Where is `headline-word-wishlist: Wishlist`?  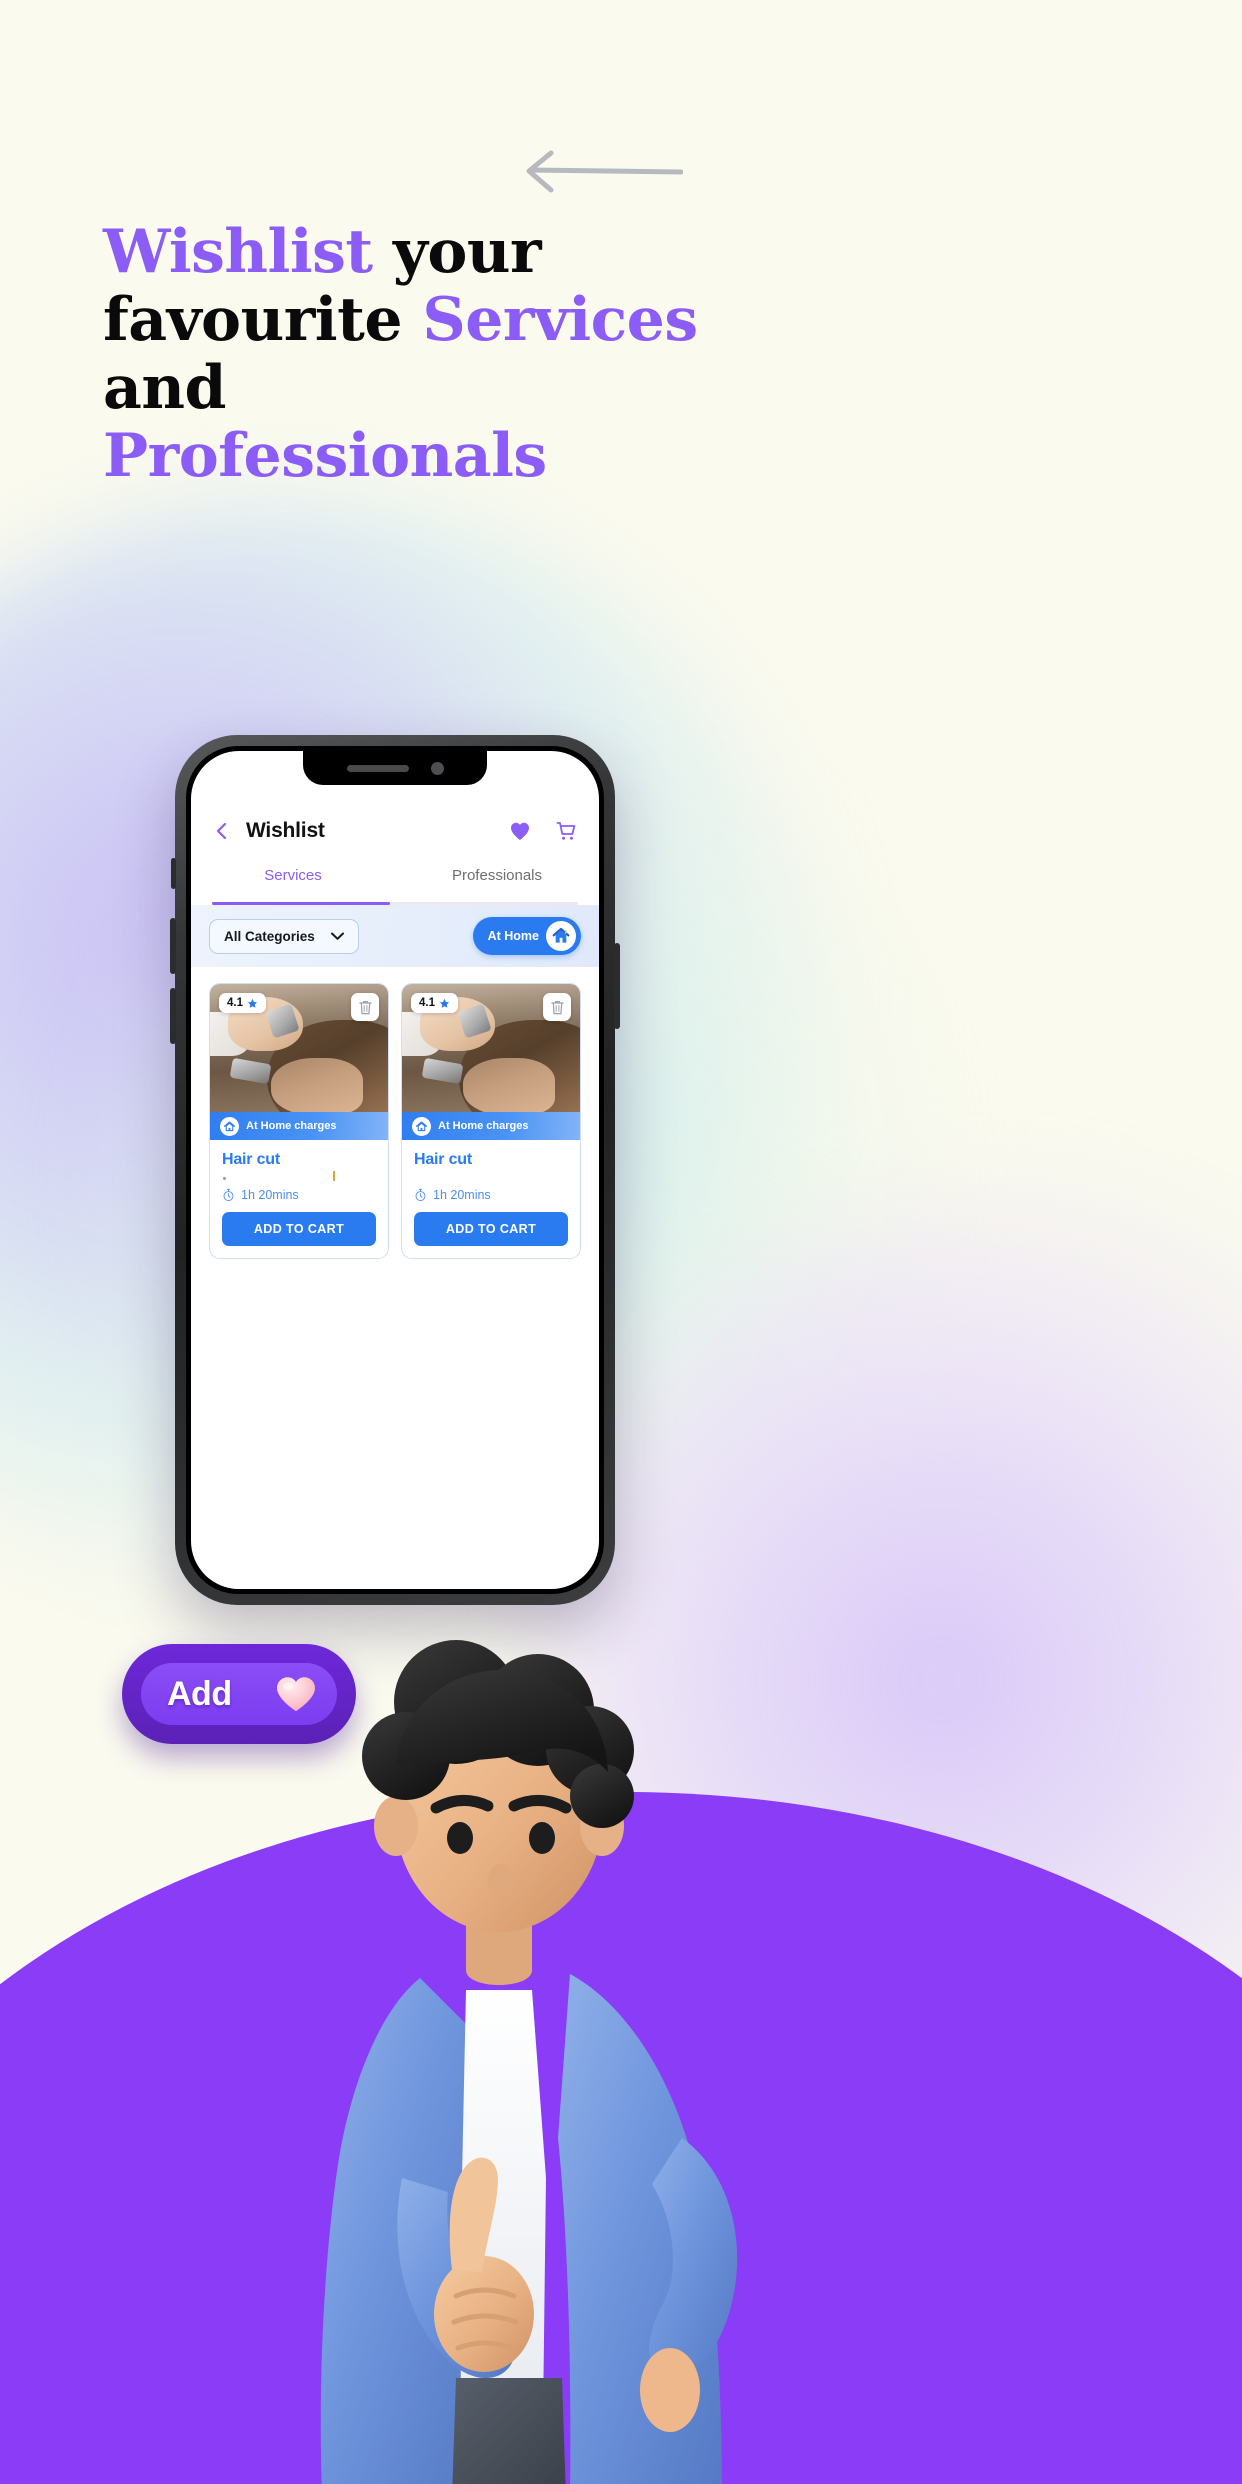 headline-word-wishlist: Wishlist is located at coordinates (238, 252).